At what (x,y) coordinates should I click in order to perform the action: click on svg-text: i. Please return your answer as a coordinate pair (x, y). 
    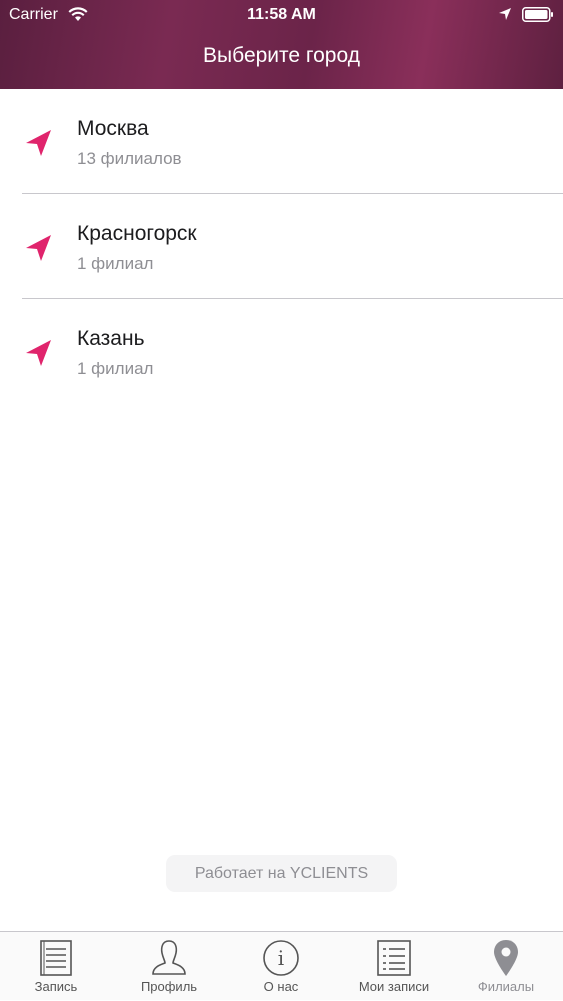
    Looking at the image, I should click on (281, 958).